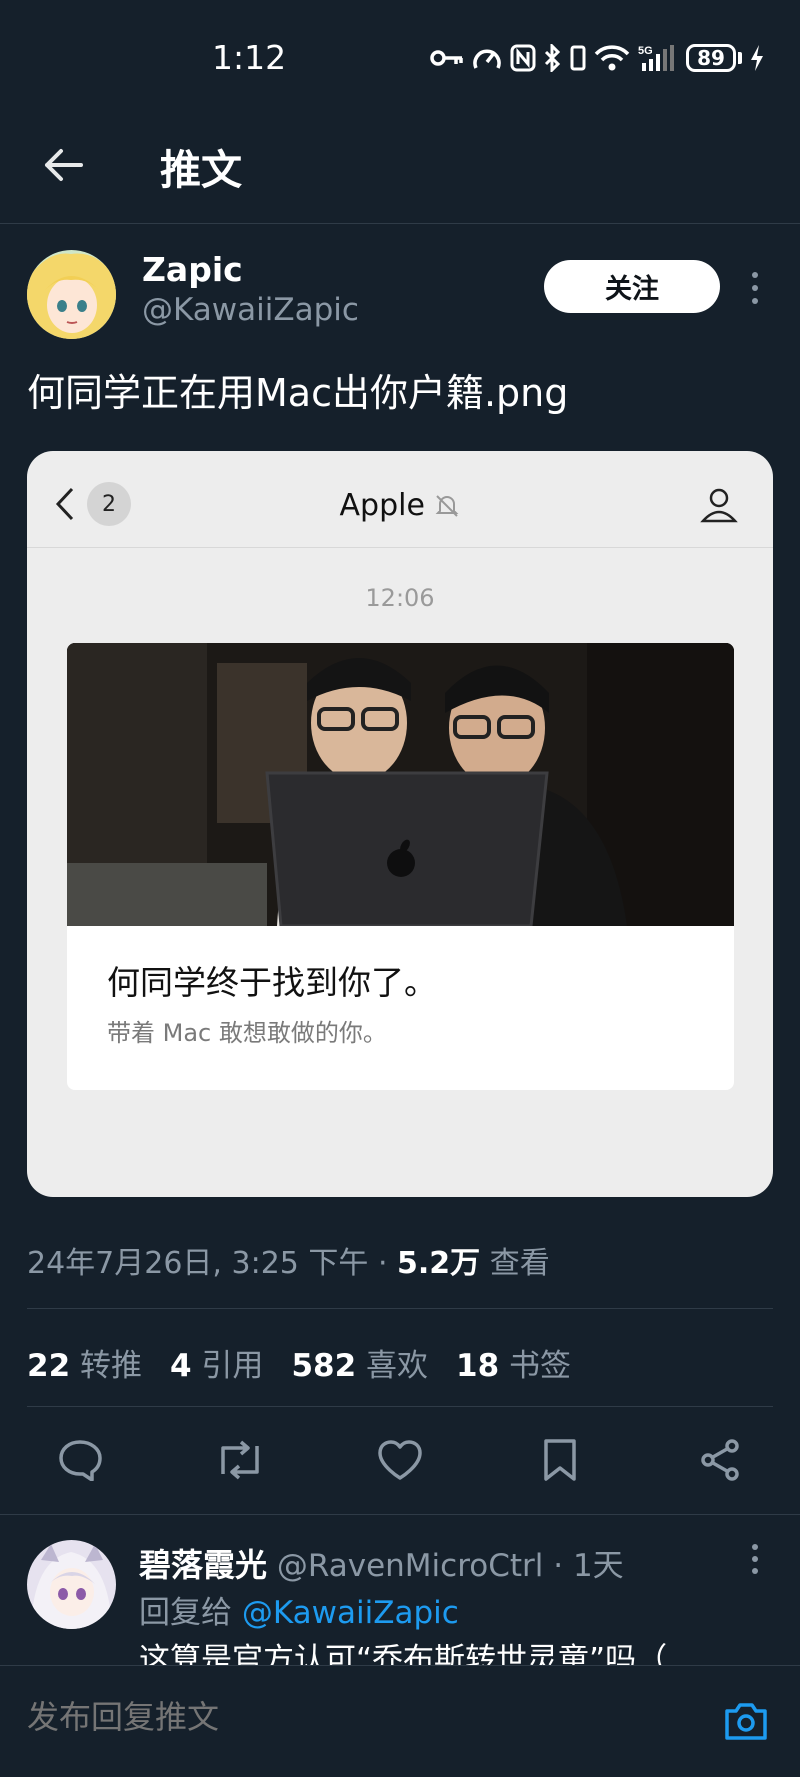 This screenshot has height=1777, width=800. What do you see at coordinates (755, 1559) in the screenshot?
I see `reply-more-options-icon` at bounding box center [755, 1559].